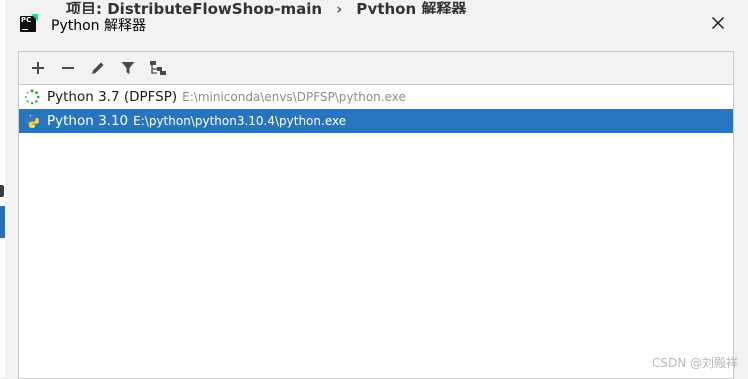 The width and height of the screenshot is (748, 379). Describe the element at coordinates (2, 191) in the screenshot. I see `background-window-marker` at that location.